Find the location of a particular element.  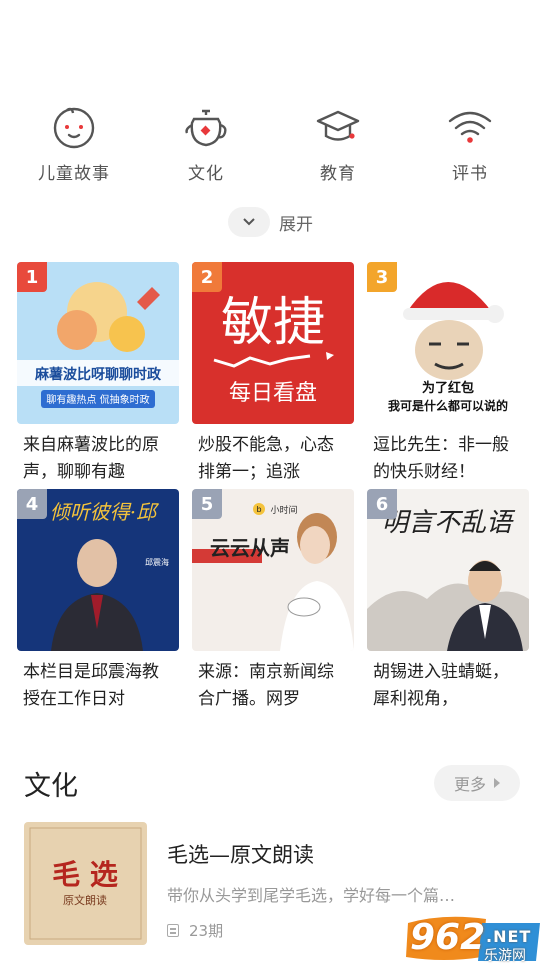

card-title: 炒股不能急，心态排第一；追涨 is located at coordinates (266, 458).